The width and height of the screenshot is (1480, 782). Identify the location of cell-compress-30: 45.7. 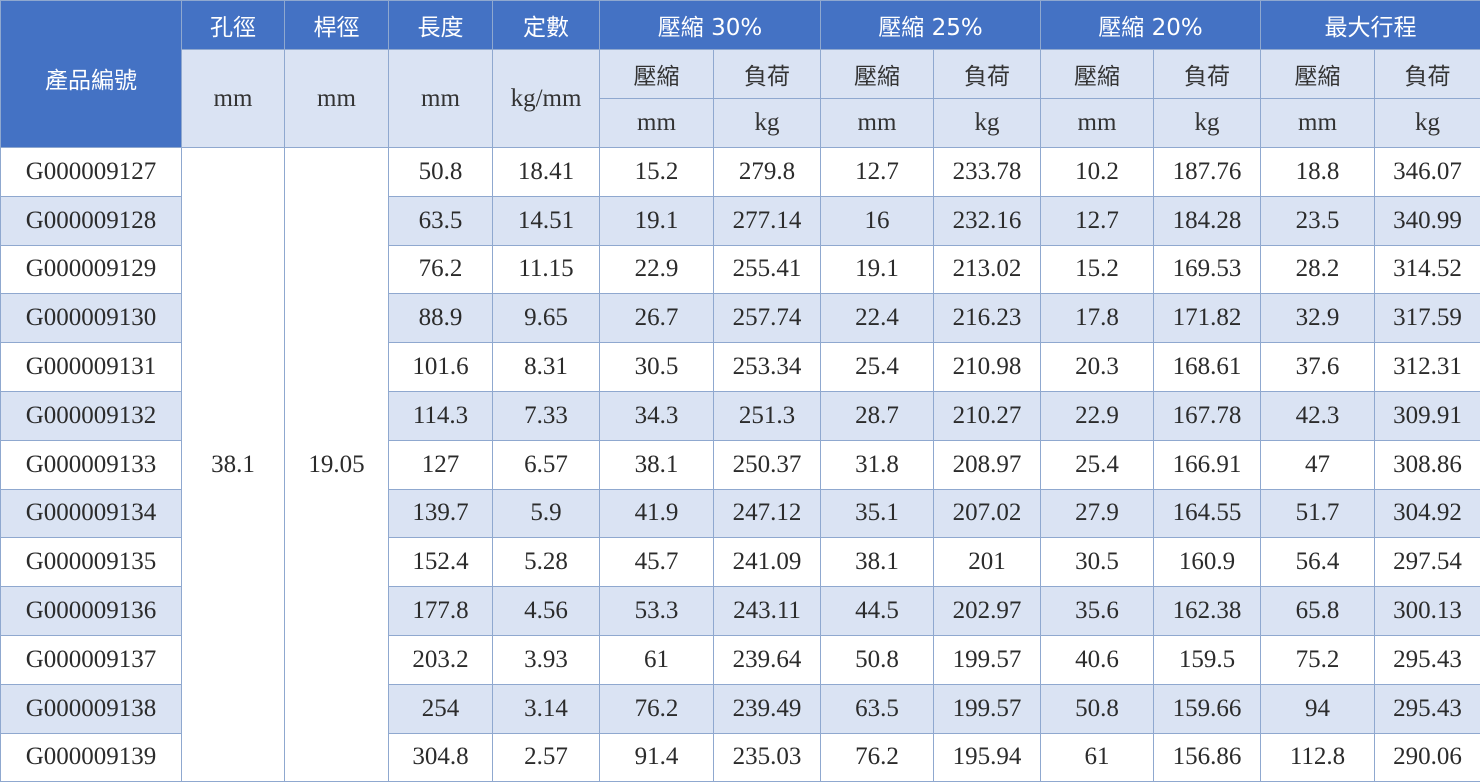
(657, 562).